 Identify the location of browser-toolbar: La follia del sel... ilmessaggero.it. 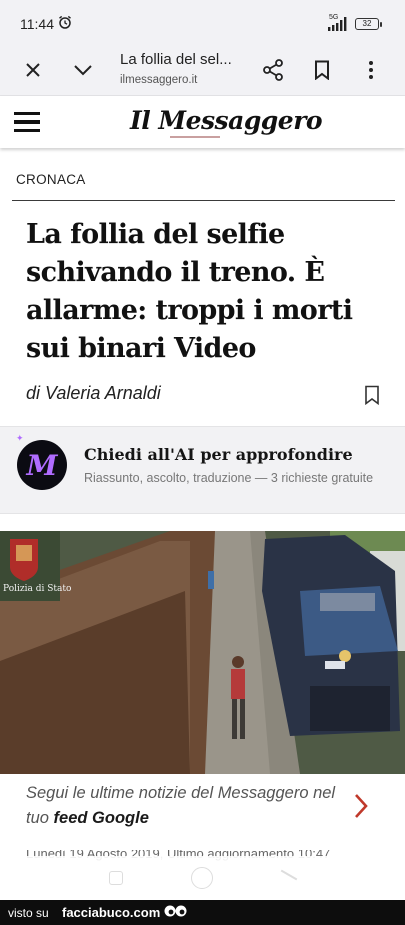
(202, 70).